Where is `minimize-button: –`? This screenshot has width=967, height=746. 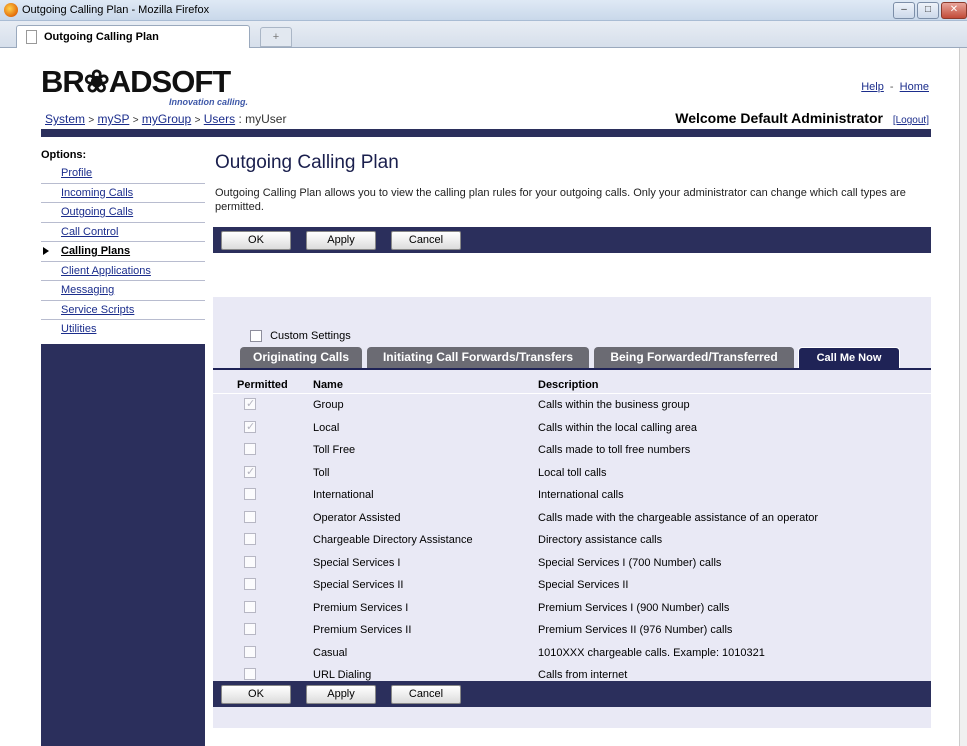
minimize-button: – is located at coordinates (904, 10).